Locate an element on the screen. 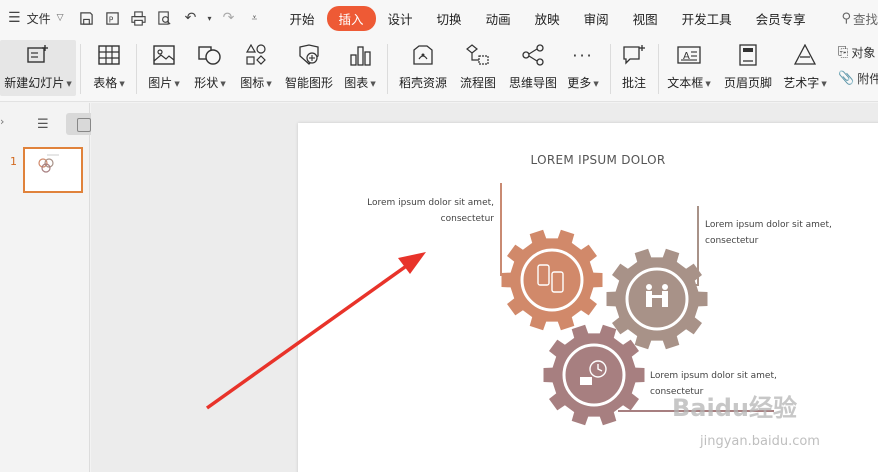  icons-library-icon is located at coordinates (256, 55).